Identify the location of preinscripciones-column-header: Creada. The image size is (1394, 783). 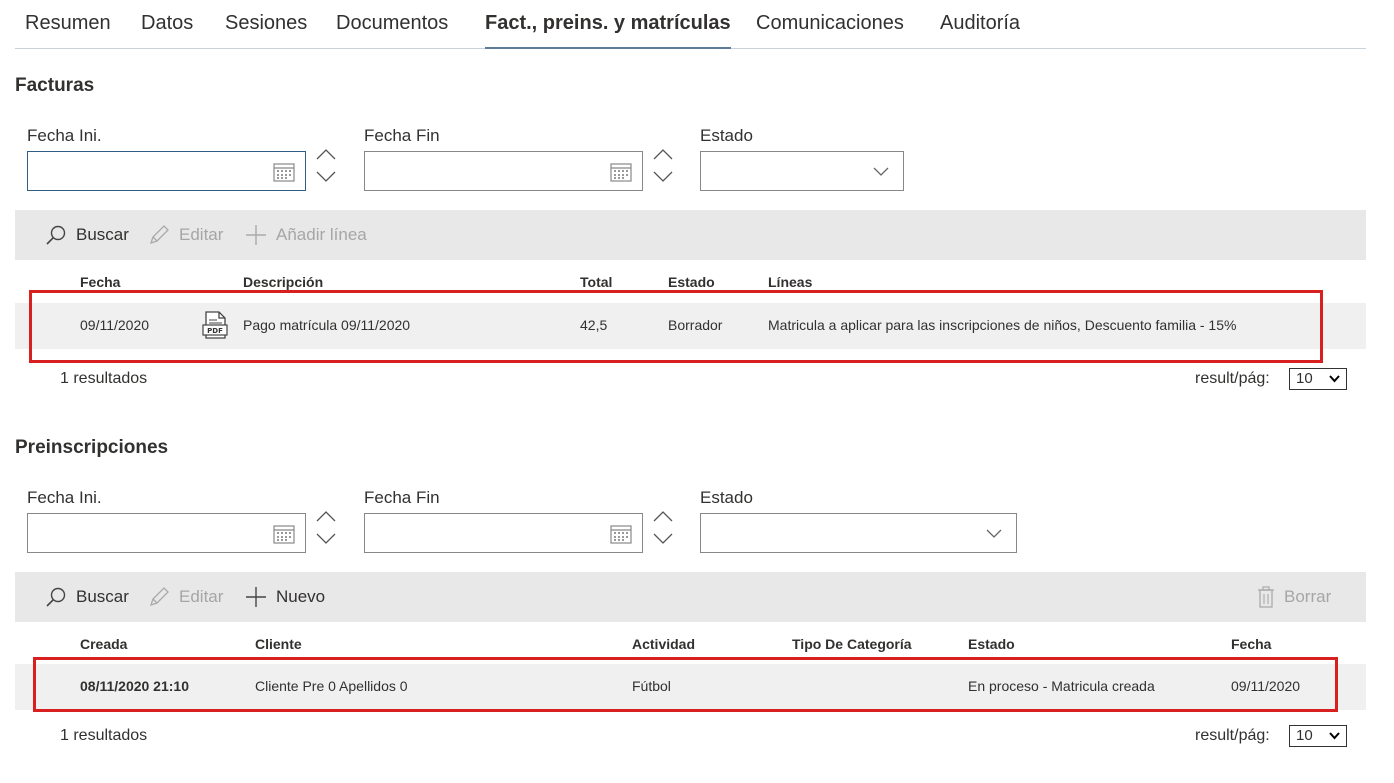
(103, 644).